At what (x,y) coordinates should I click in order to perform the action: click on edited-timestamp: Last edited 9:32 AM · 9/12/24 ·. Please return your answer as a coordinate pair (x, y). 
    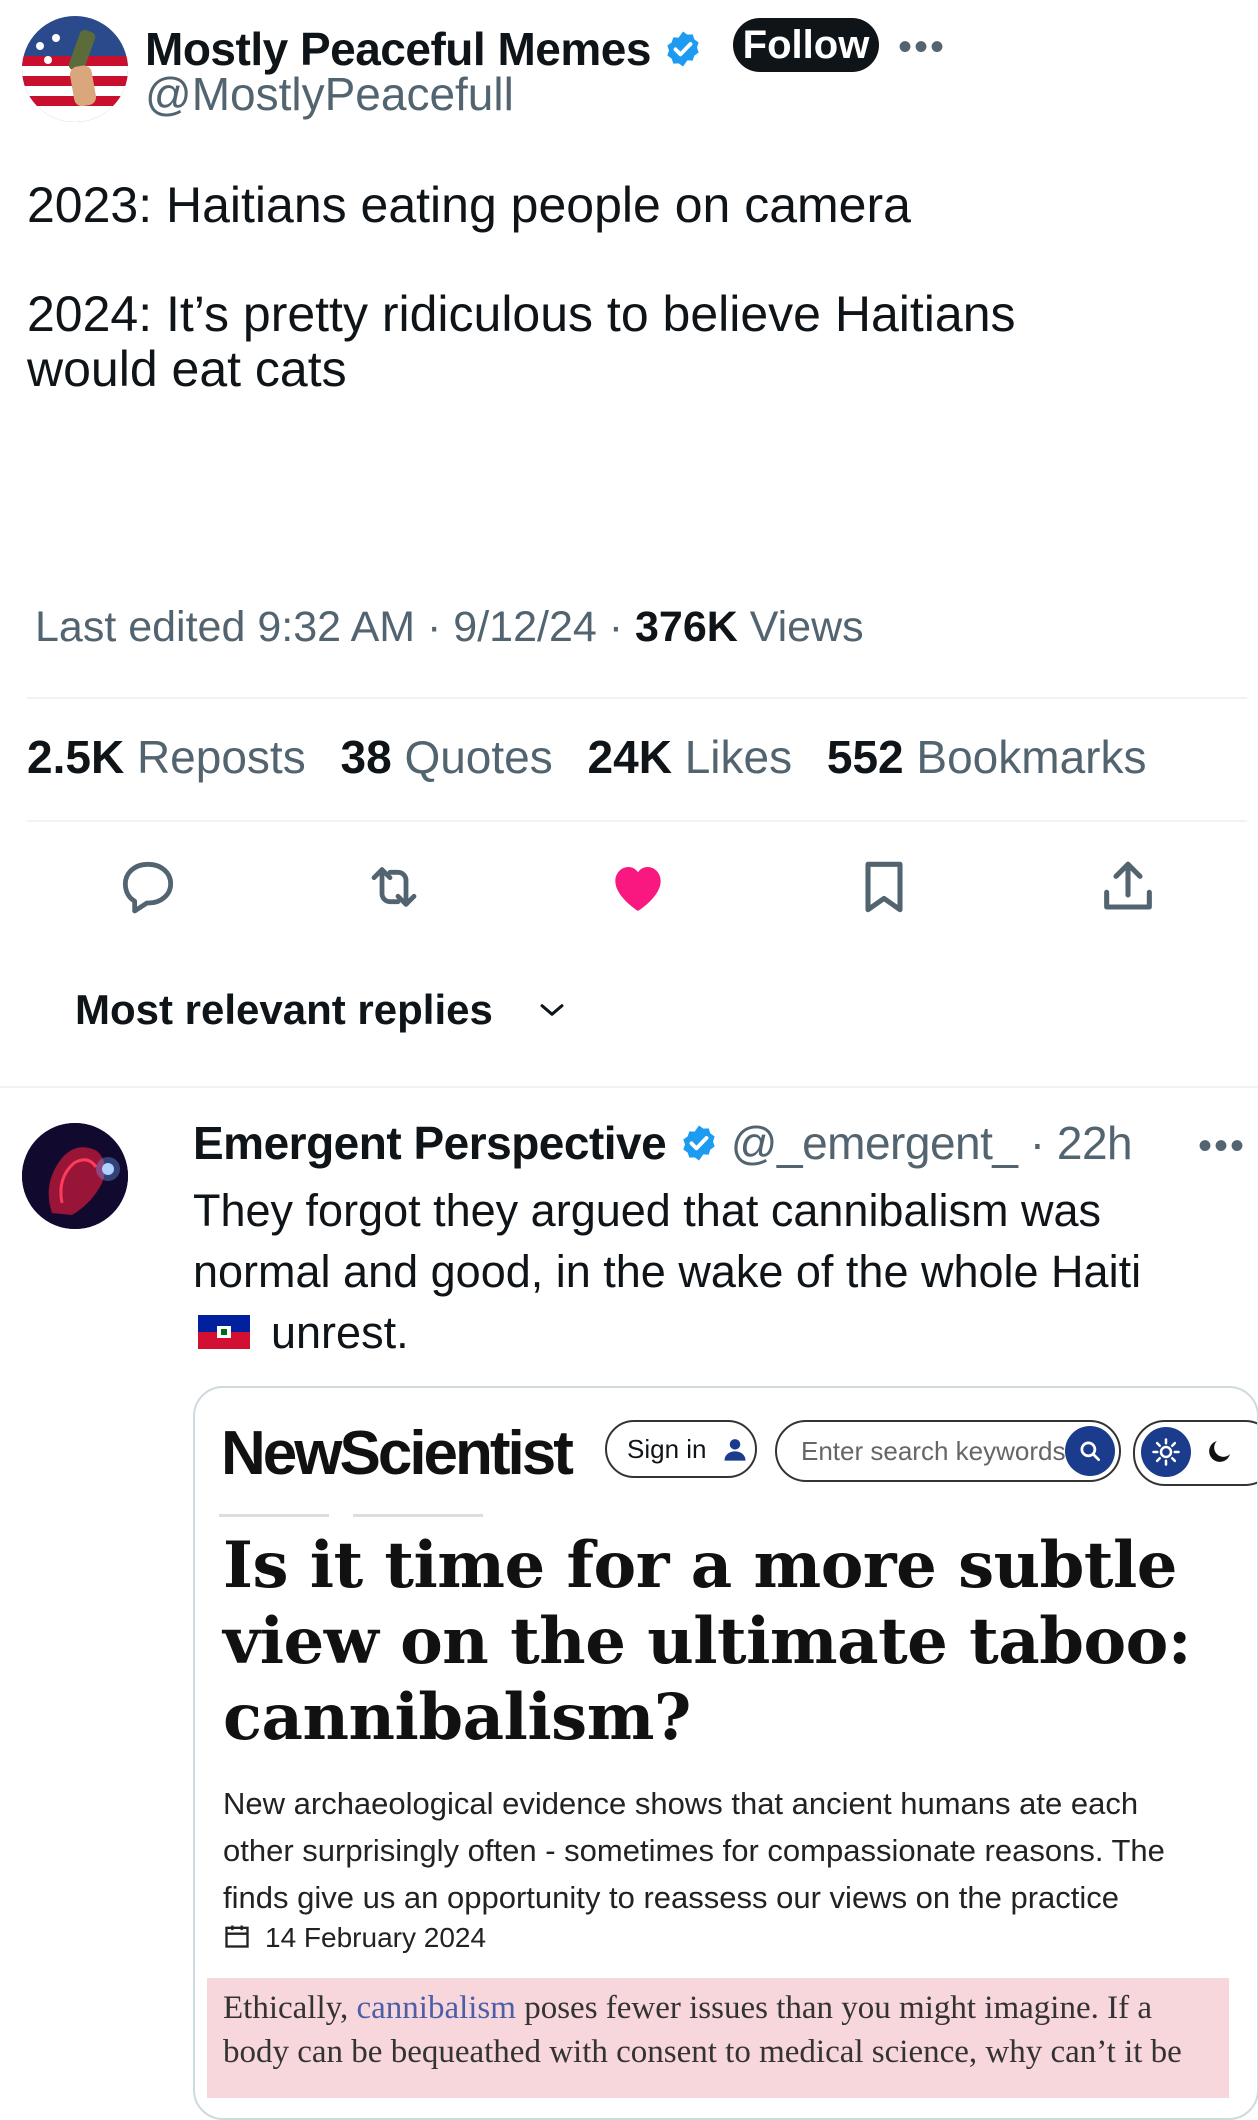
    Looking at the image, I should click on (335, 627).